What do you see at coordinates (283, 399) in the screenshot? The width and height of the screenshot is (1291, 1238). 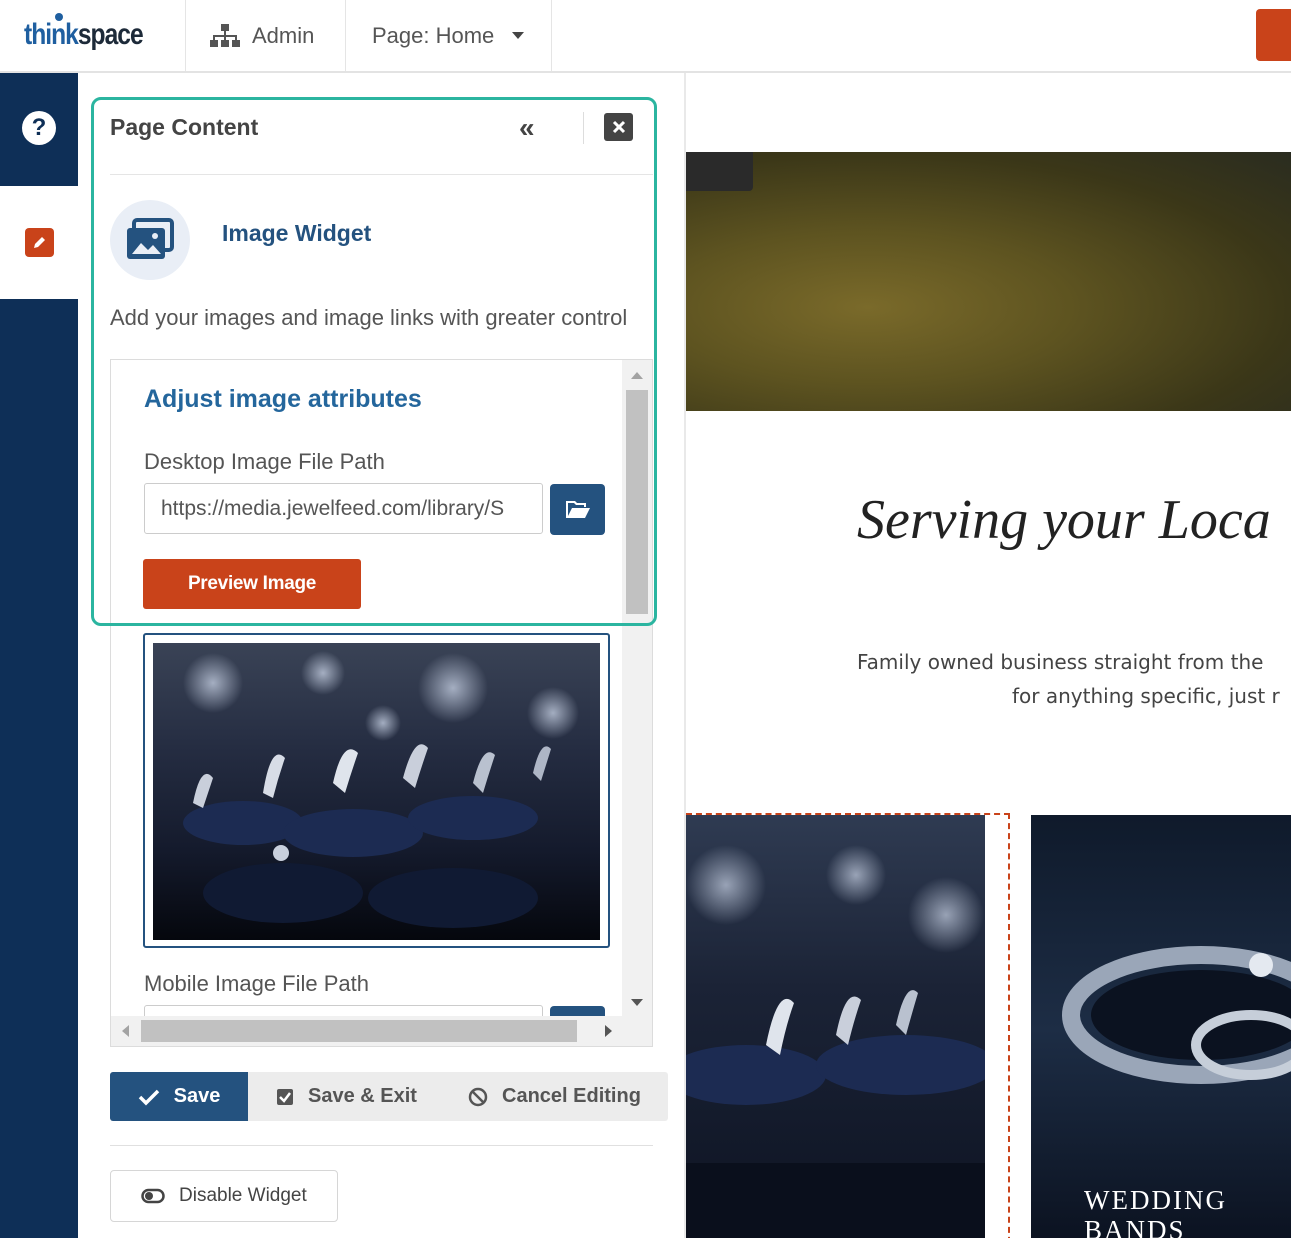 I see `section-title: Adjust image attributes` at bounding box center [283, 399].